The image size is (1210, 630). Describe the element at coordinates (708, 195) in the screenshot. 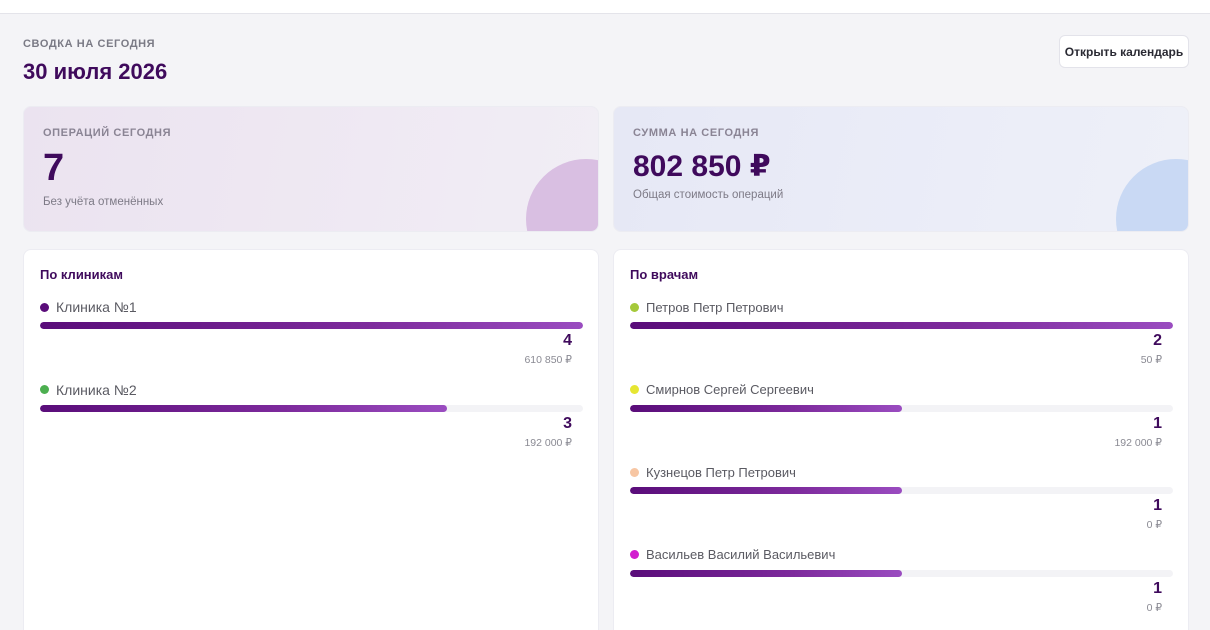

I see `total-note: Общая стоимость операций` at that location.